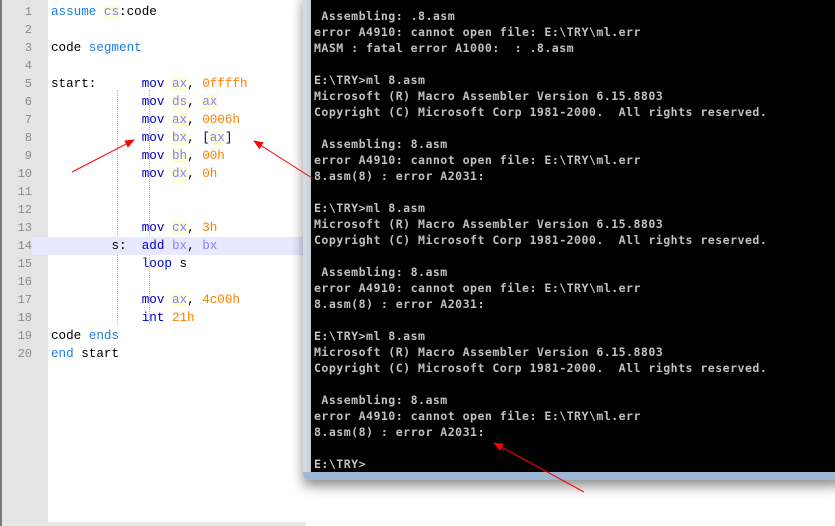 This screenshot has height=526, width=835. Describe the element at coordinates (24, 300) in the screenshot. I see `line-number: 17` at that location.